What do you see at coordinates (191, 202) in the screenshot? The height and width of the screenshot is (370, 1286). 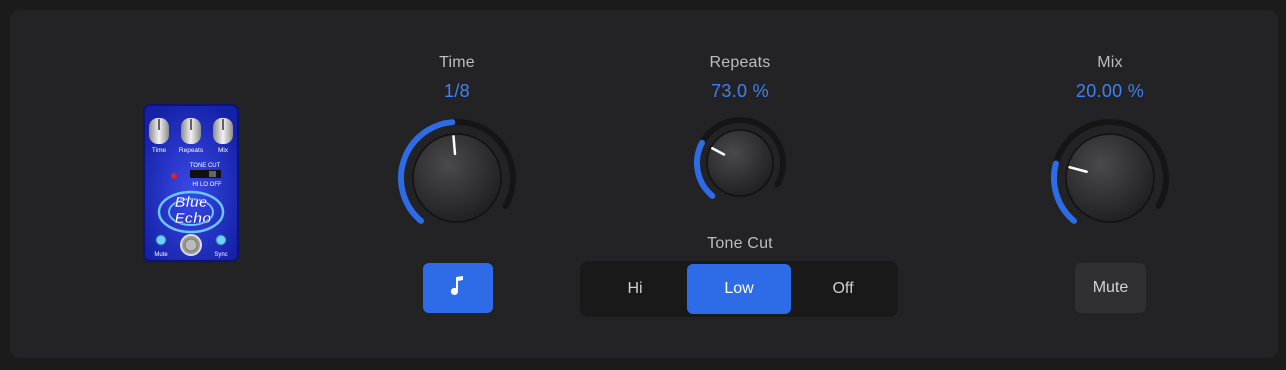 I see `svg-text: Blue` at bounding box center [191, 202].